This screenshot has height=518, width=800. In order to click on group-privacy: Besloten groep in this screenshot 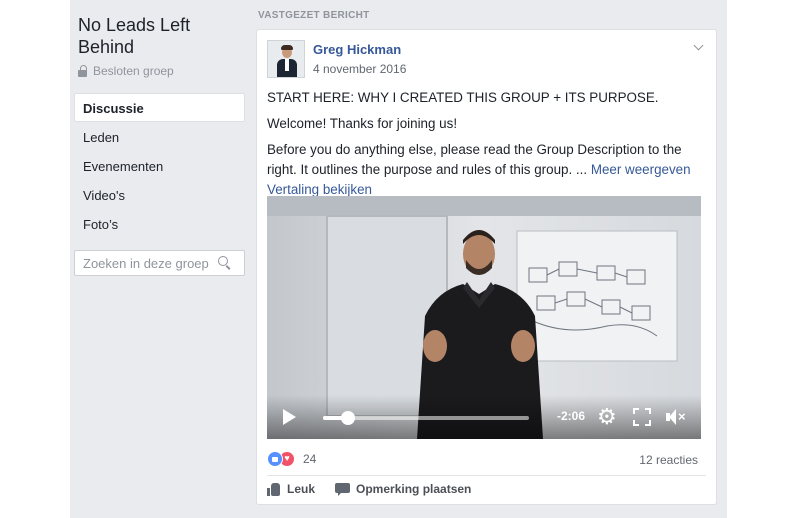, I will do `click(126, 71)`.